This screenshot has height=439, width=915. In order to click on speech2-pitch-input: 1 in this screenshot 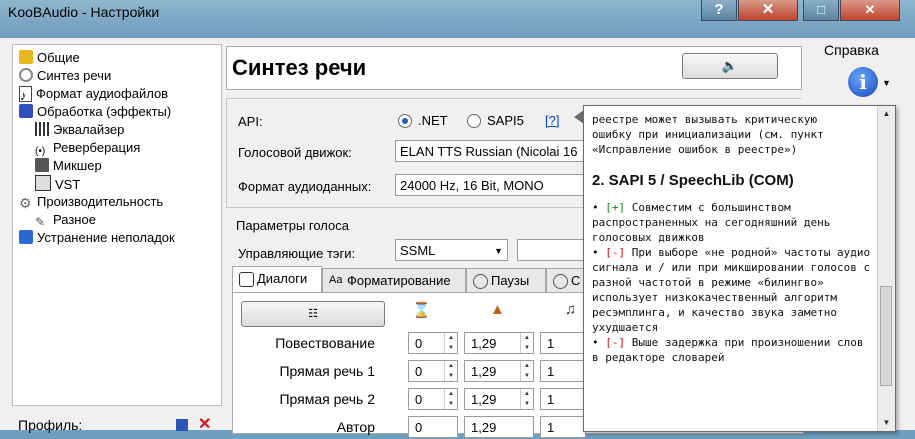, I will do `click(563, 399)`.